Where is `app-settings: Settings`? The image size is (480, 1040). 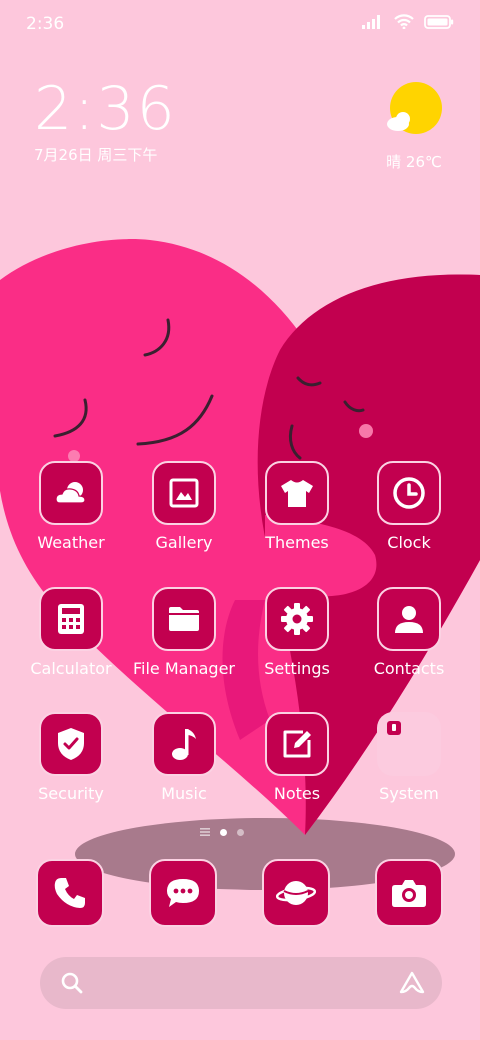 app-settings: Settings is located at coordinates (297, 632).